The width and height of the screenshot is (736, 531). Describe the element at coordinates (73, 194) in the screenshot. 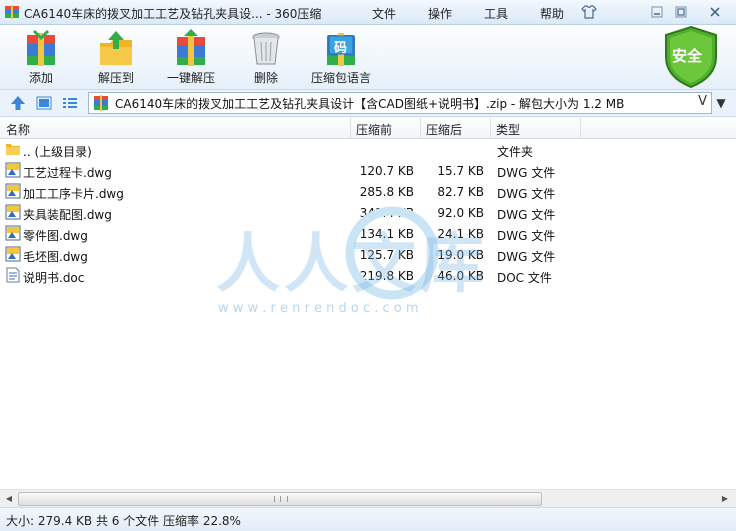

I see `file-name: 加工工序卡片.dwg` at that location.